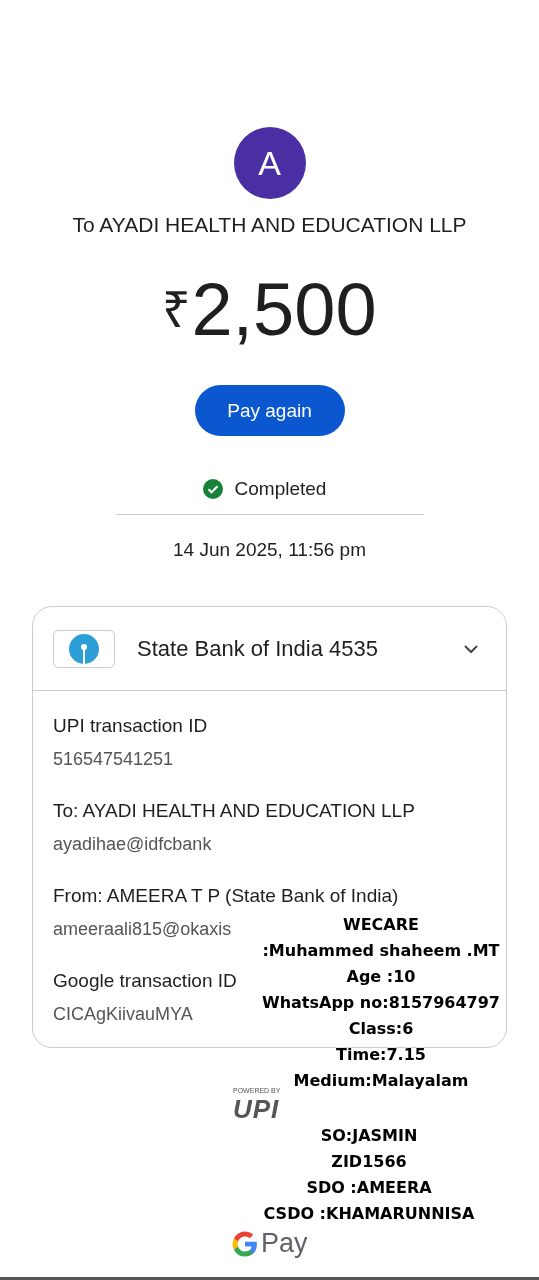 This screenshot has width=539, height=1280. Describe the element at coordinates (269, 225) in the screenshot. I see `recipient-title: To AYADI HEALTH AND EDUCATION LLP` at that location.